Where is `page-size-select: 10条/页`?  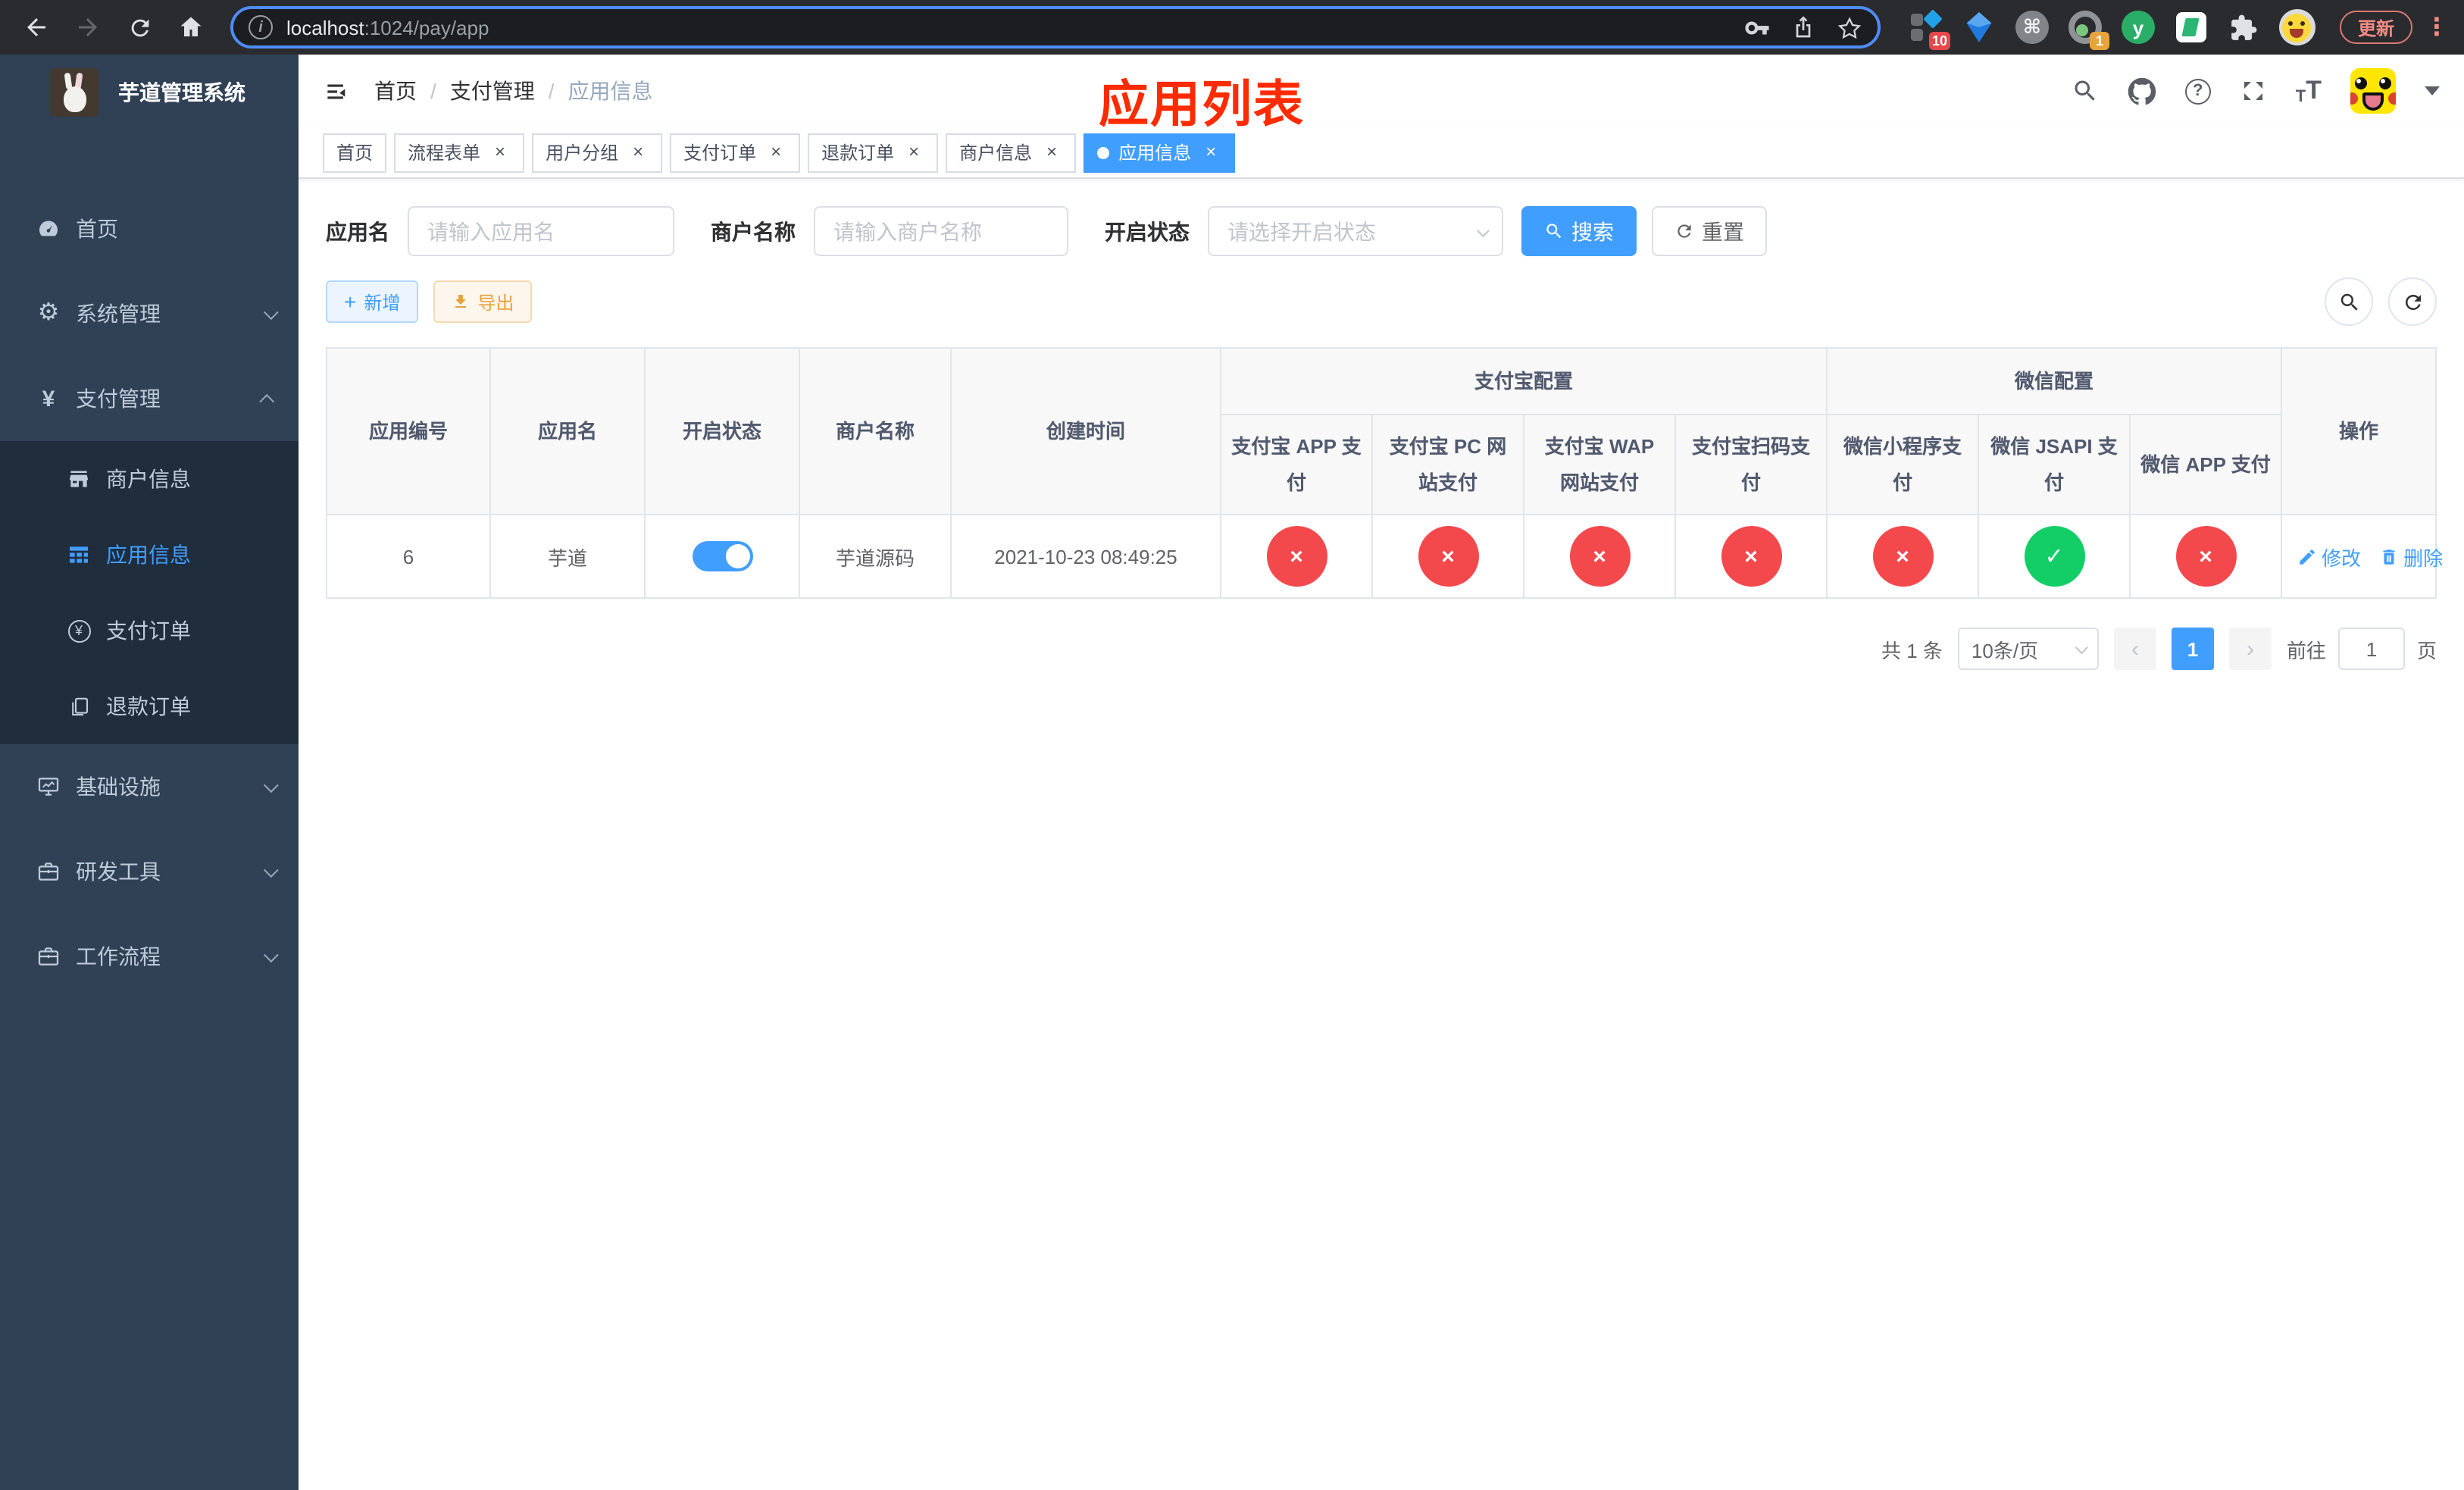
page-size-select: 10条/页 is located at coordinates (2028, 649).